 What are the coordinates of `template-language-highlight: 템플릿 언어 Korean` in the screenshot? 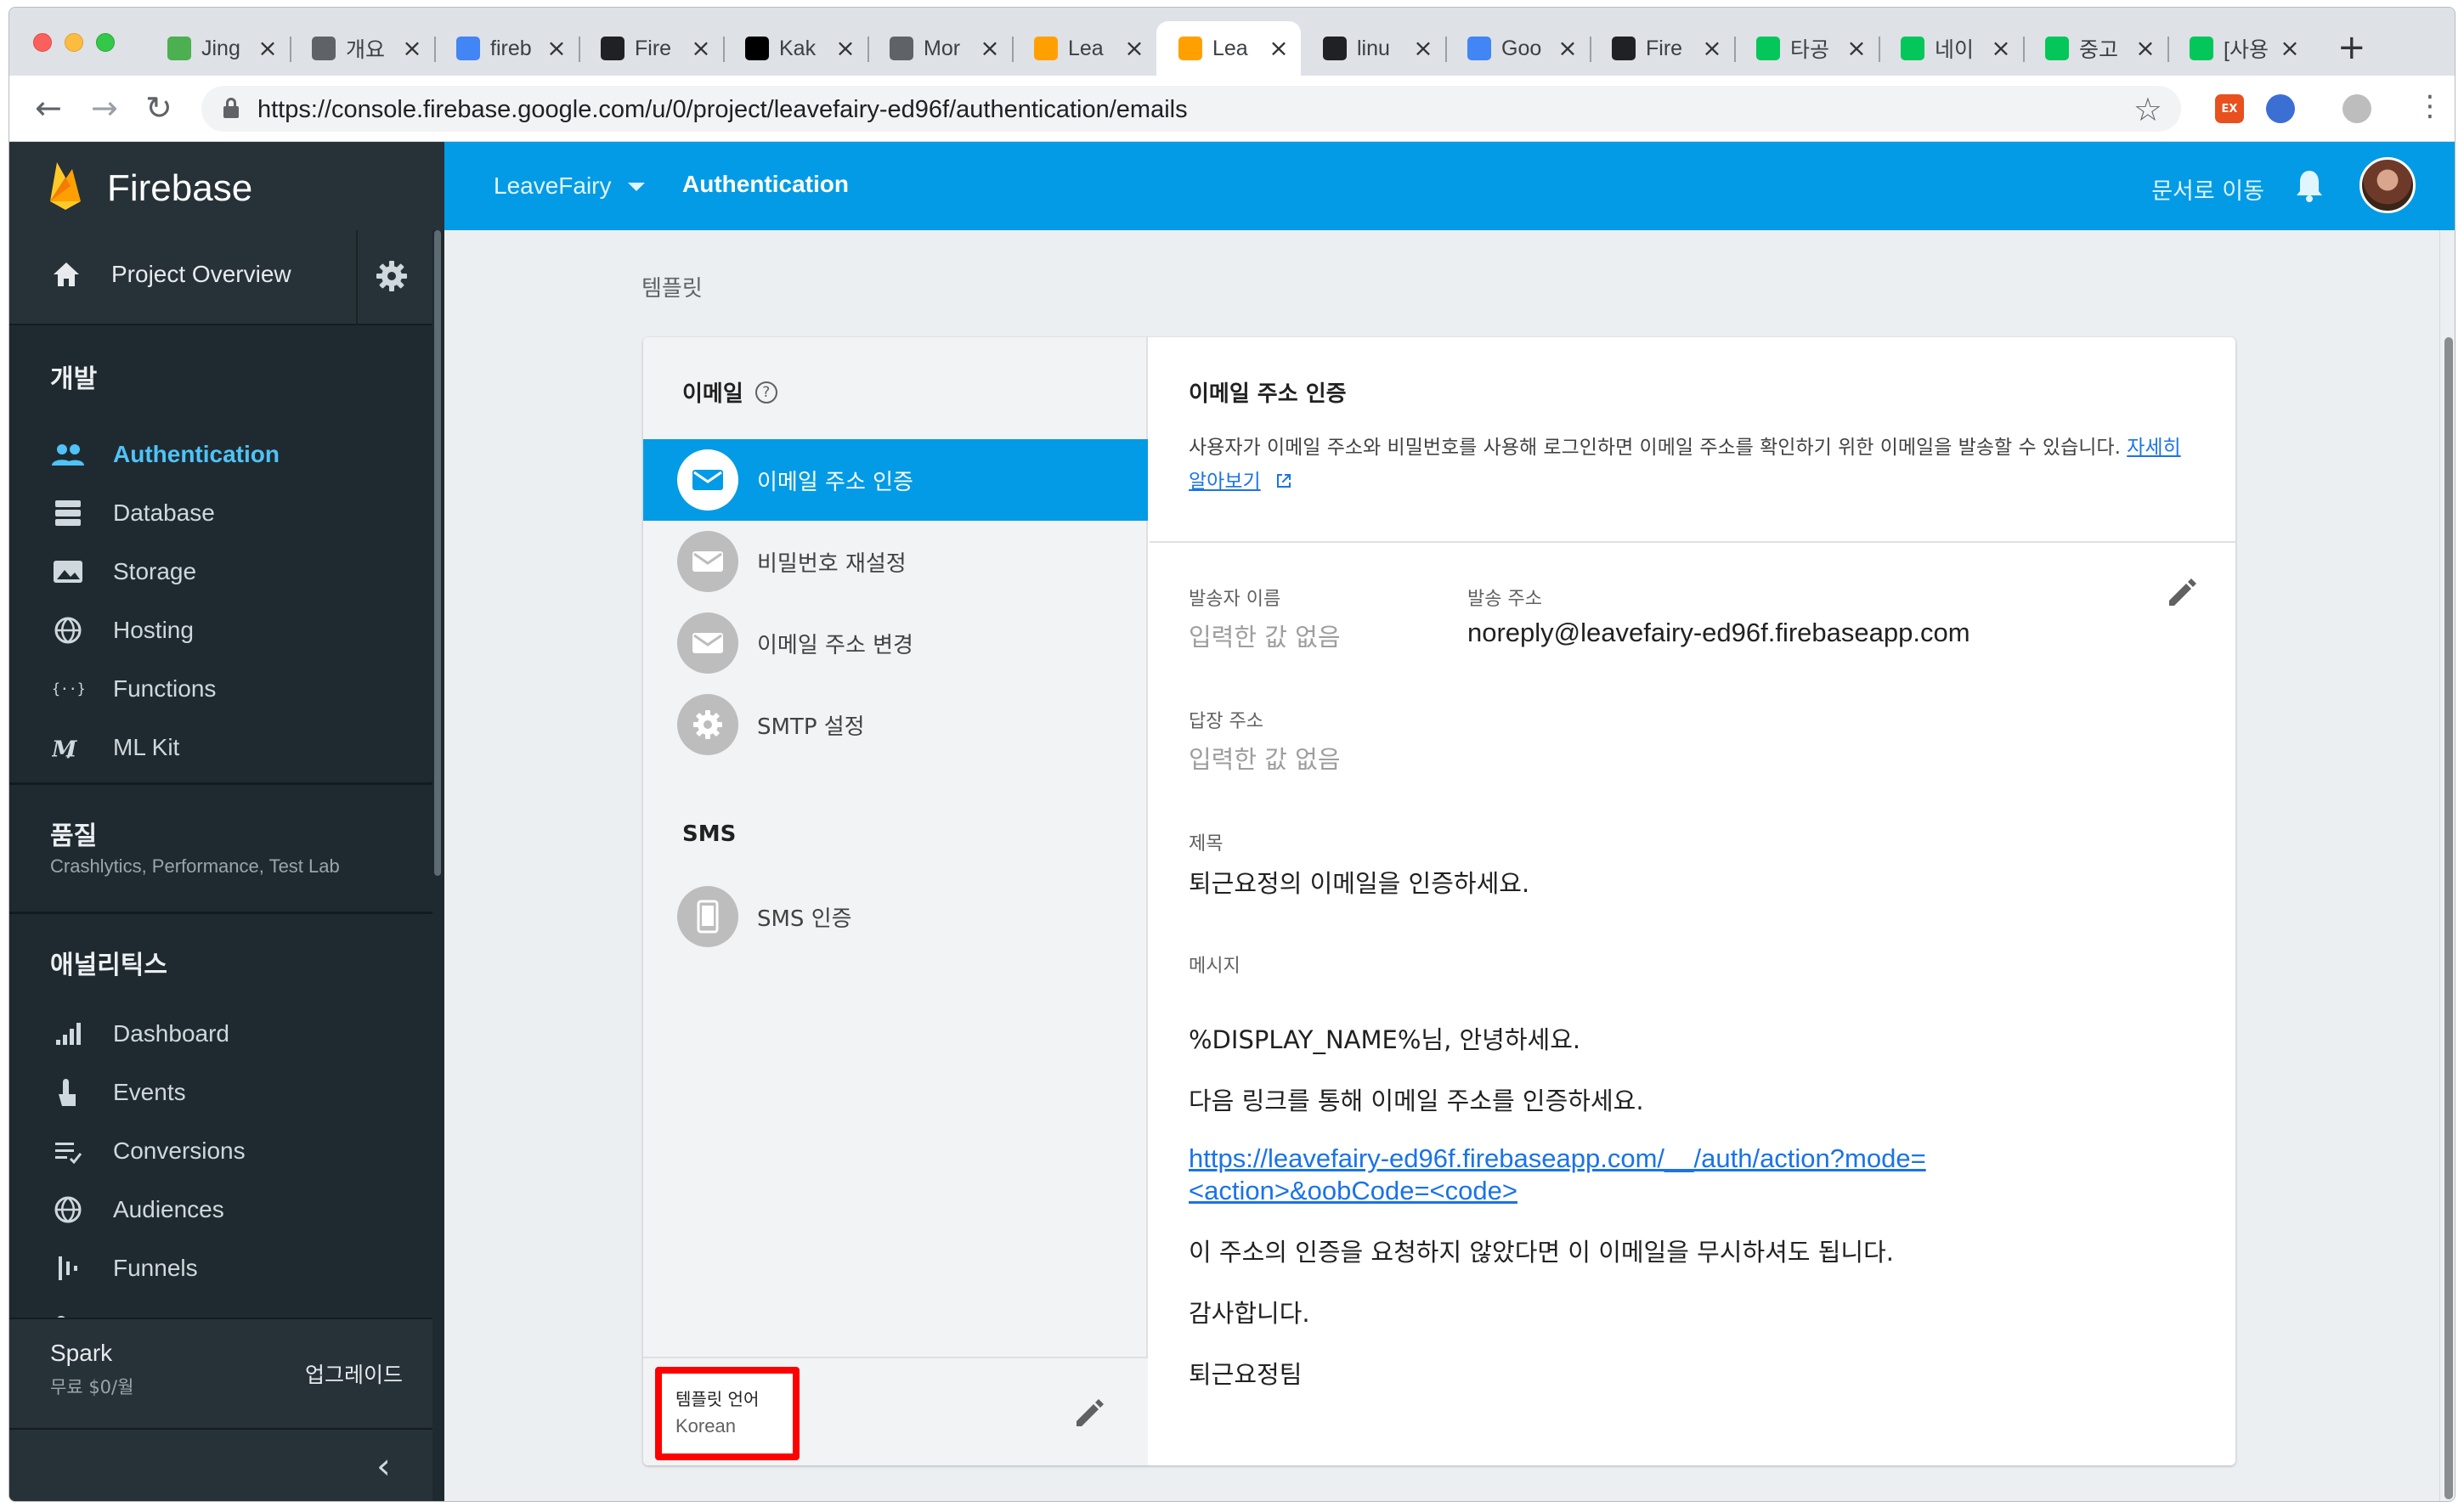 It's located at (727, 1413).